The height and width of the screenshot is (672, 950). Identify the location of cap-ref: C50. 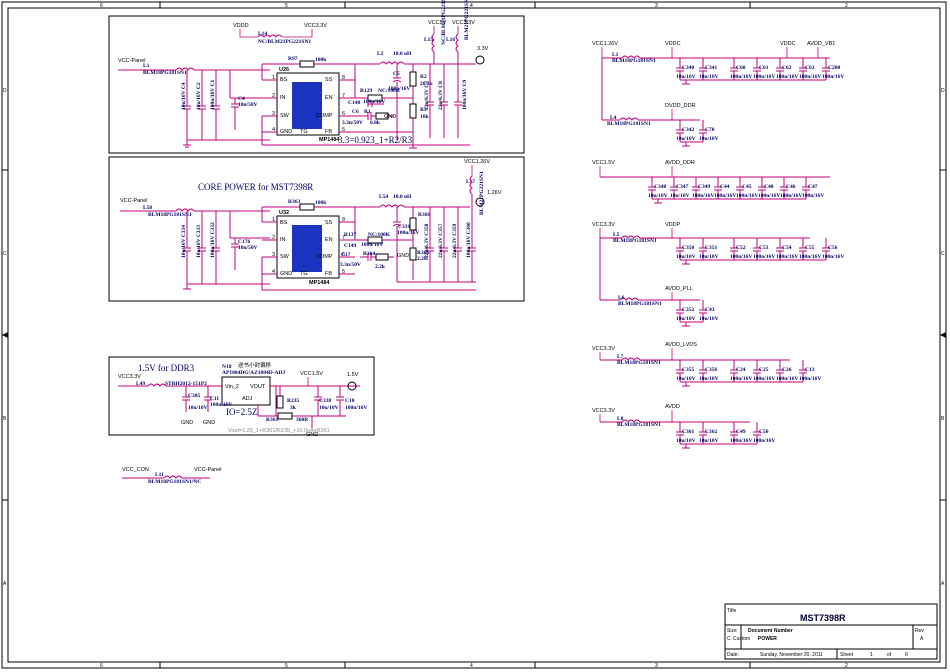
(764, 432).